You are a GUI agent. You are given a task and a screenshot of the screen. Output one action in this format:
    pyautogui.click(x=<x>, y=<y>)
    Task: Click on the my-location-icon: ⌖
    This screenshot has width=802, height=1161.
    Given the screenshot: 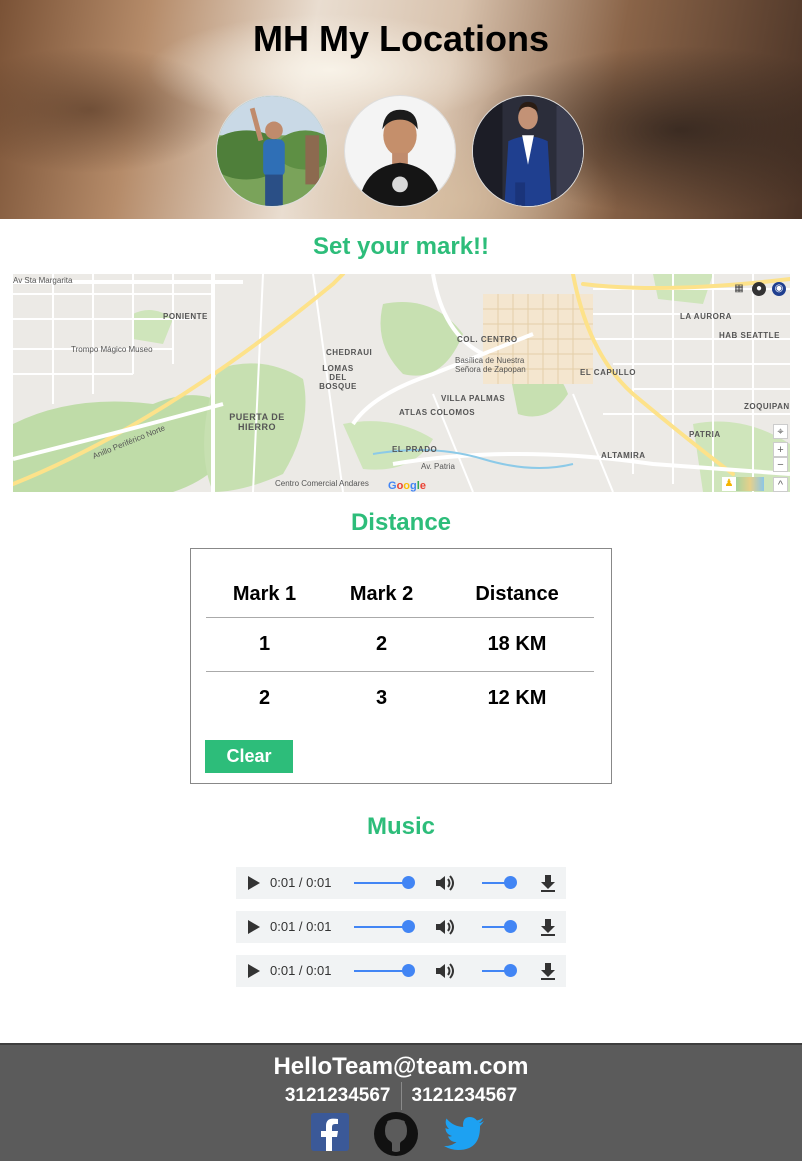 What is the action you would take?
    pyautogui.click(x=780, y=431)
    